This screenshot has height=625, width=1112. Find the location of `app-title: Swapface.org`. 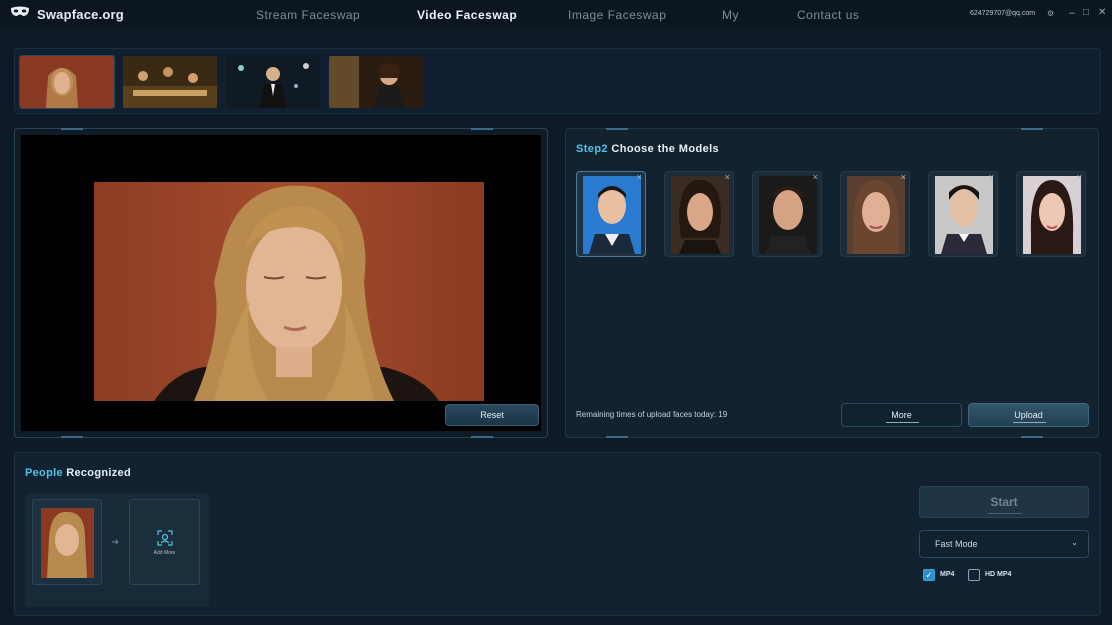

app-title: Swapface.org is located at coordinates (80, 14).